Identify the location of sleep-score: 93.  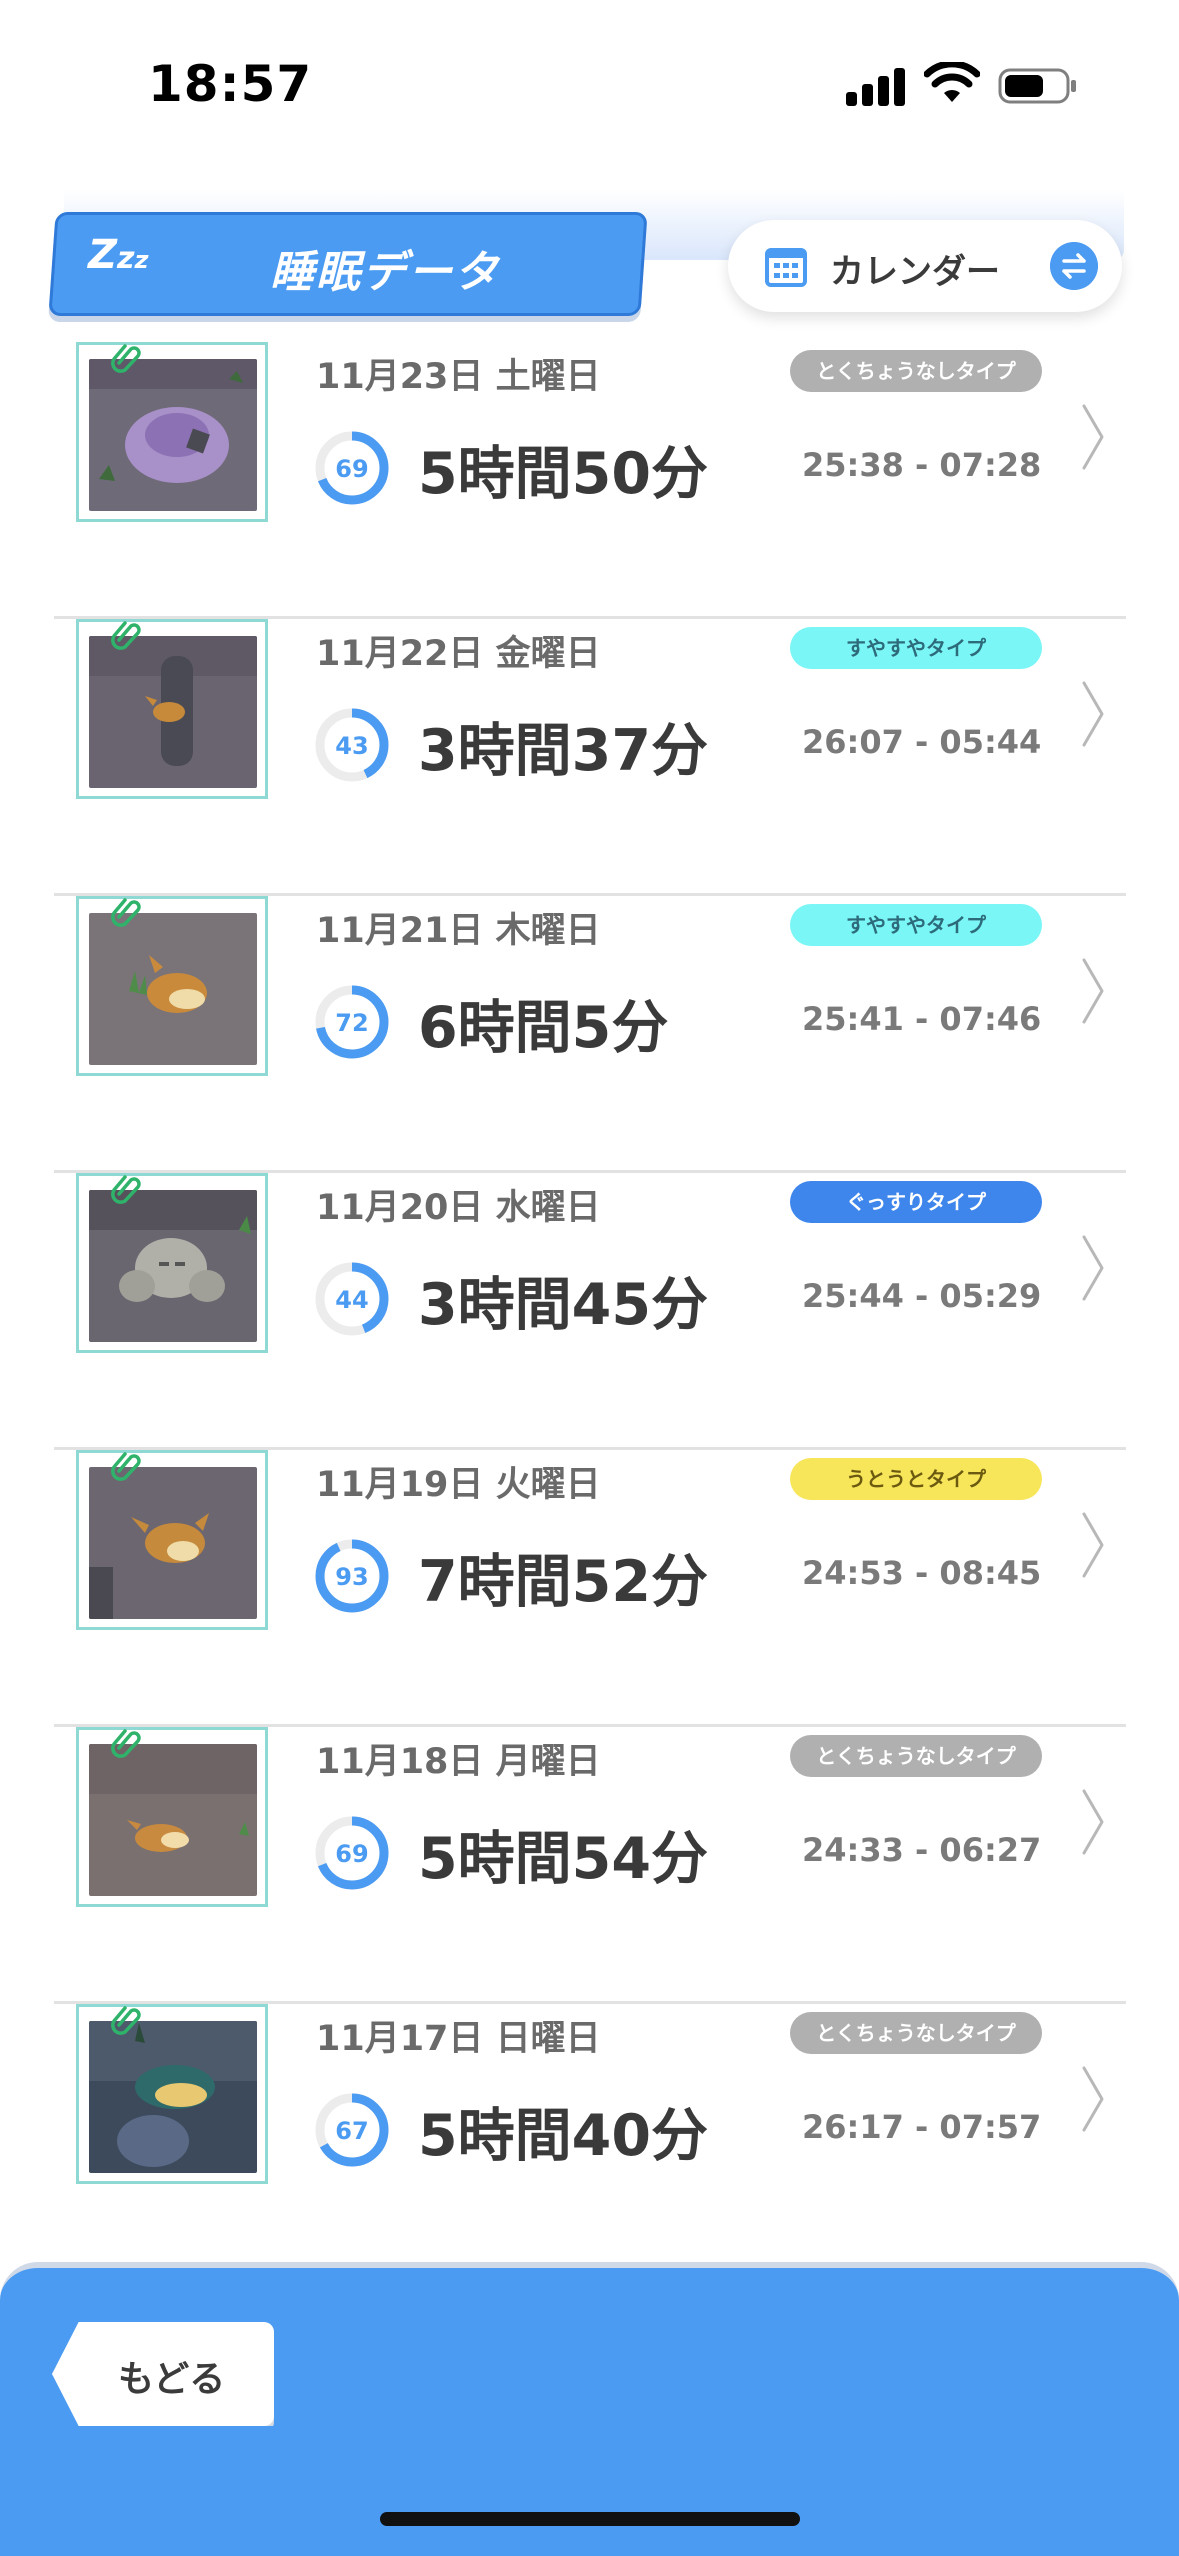
(351, 1577).